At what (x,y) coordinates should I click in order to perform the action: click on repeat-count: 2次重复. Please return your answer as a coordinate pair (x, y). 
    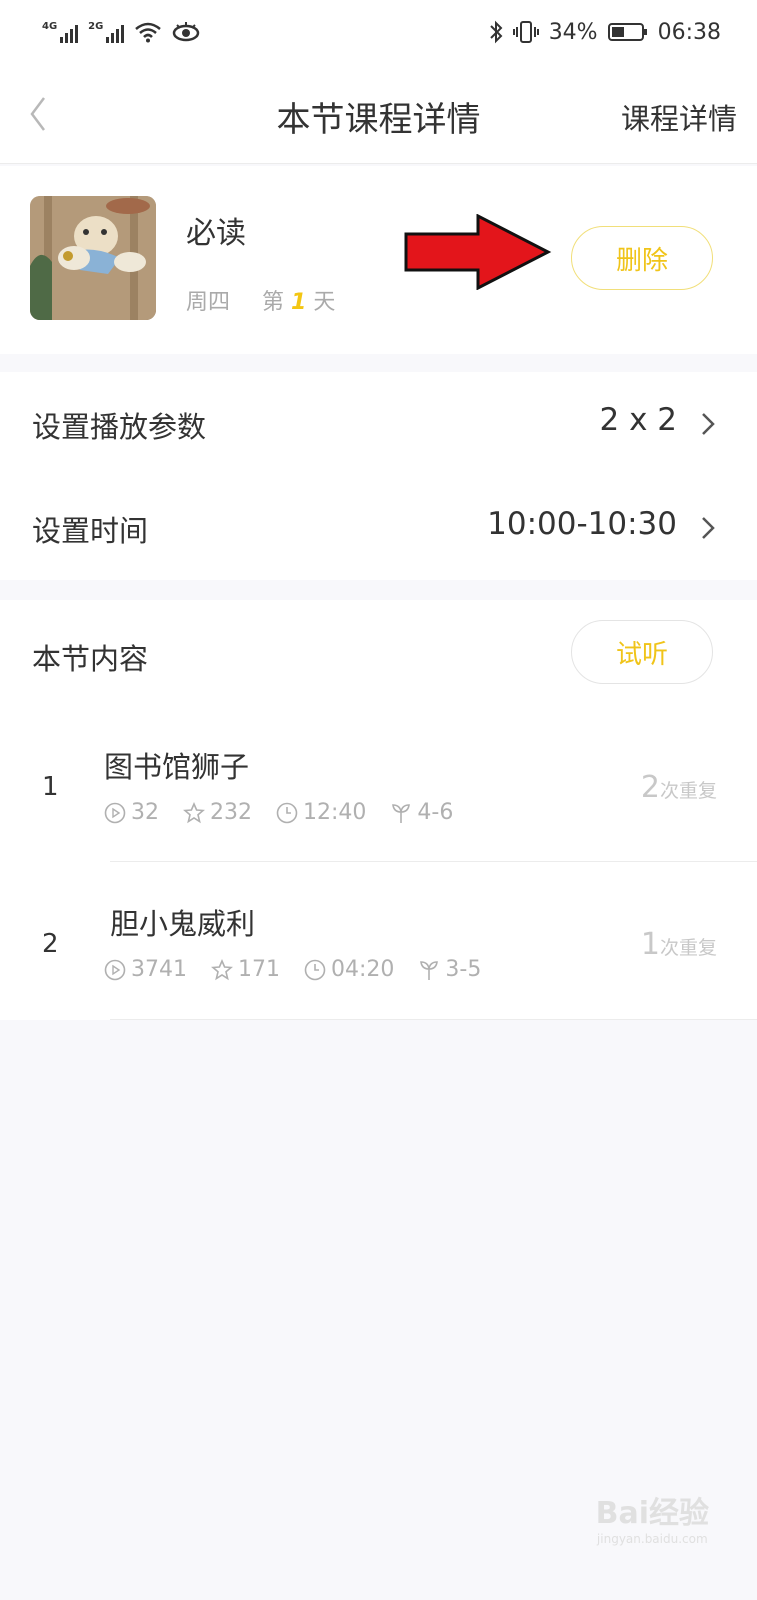
    Looking at the image, I should click on (678, 787).